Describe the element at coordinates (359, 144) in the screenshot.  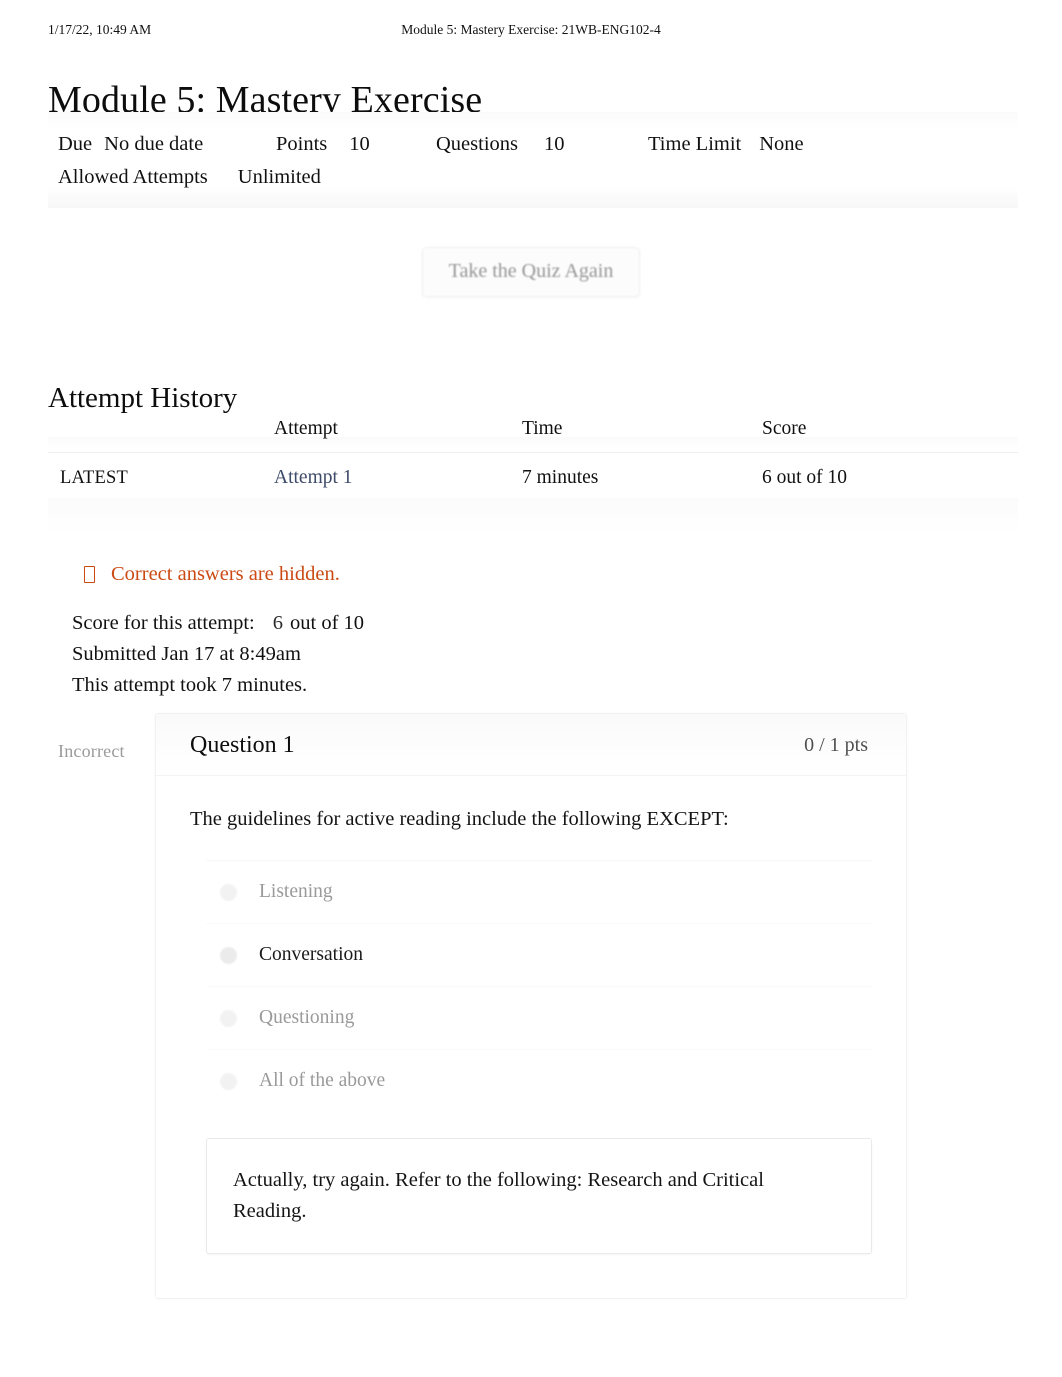
I see `quiz-points-value: 10` at that location.